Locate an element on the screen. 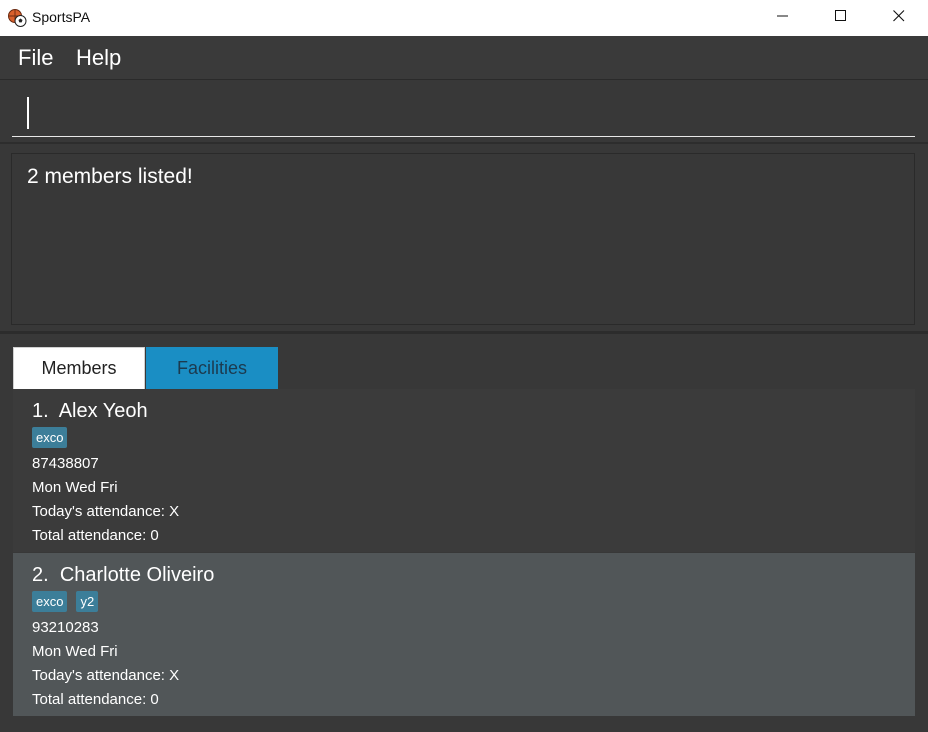 The width and height of the screenshot is (928, 732). window-title: SportsPA is located at coordinates (61, 17).